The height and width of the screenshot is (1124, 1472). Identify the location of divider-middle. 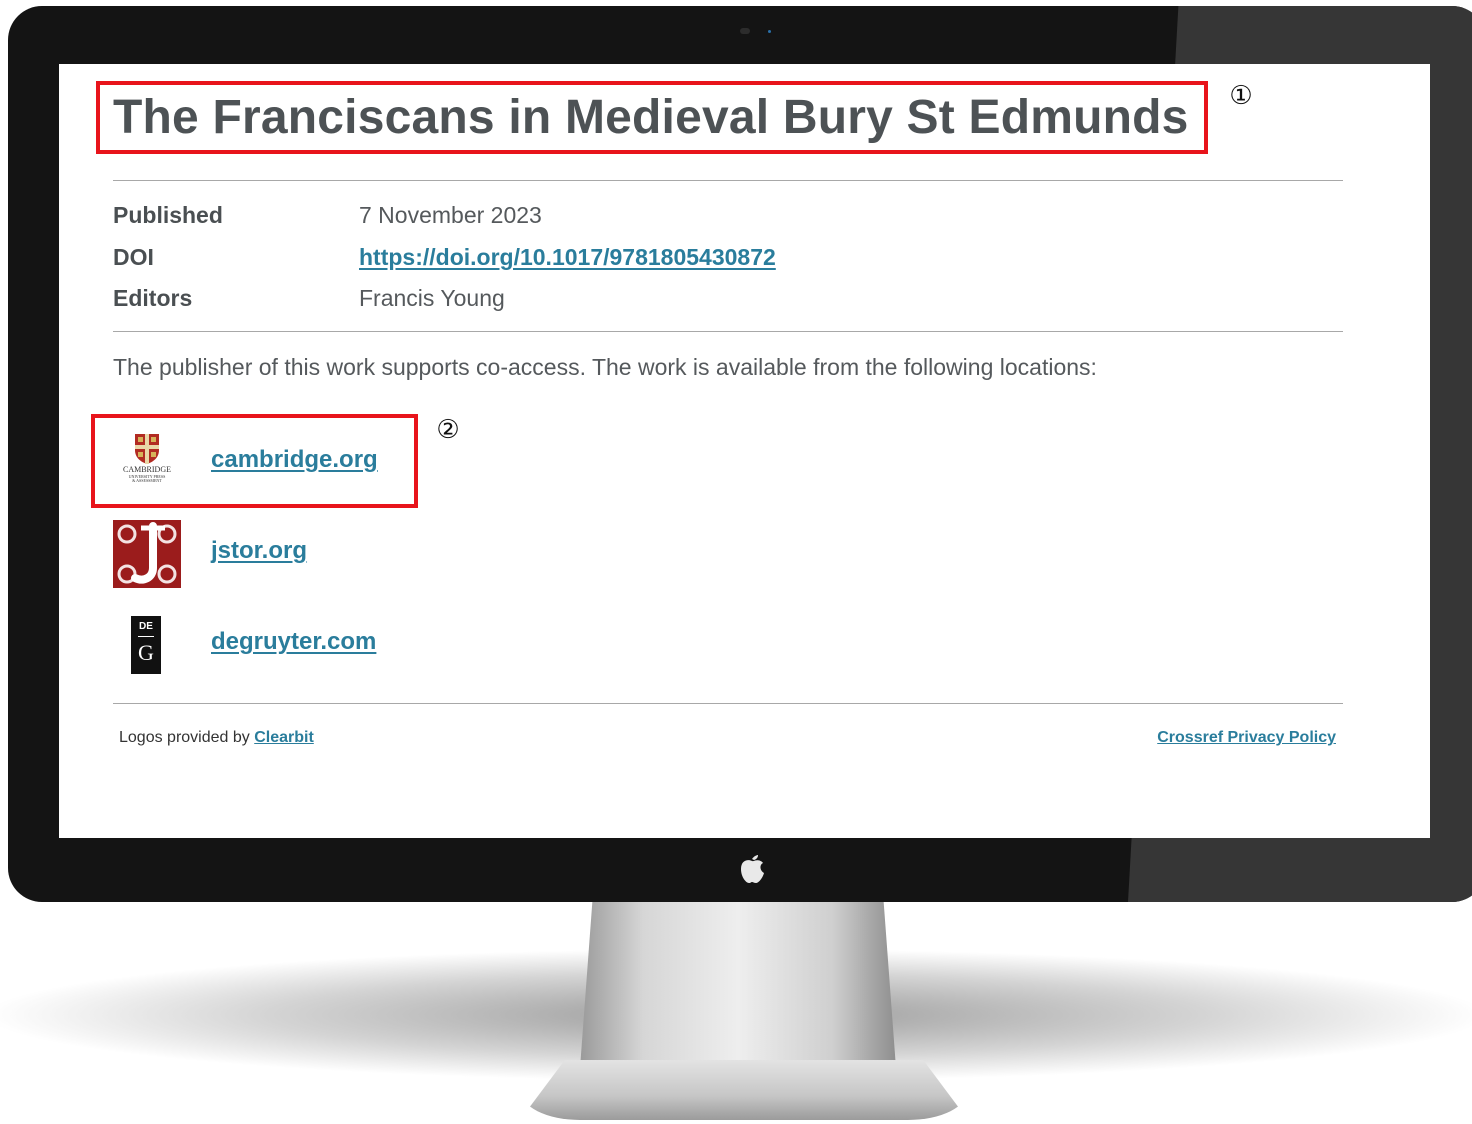
(728, 331).